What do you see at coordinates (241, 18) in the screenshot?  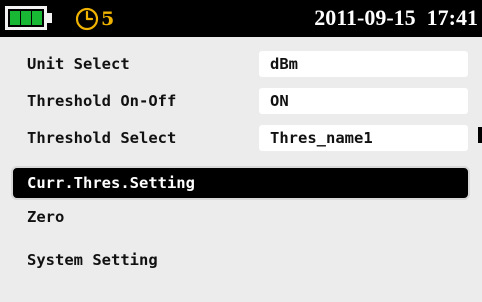 I see `status-bar: 5 2011-09-15 17:41` at bounding box center [241, 18].